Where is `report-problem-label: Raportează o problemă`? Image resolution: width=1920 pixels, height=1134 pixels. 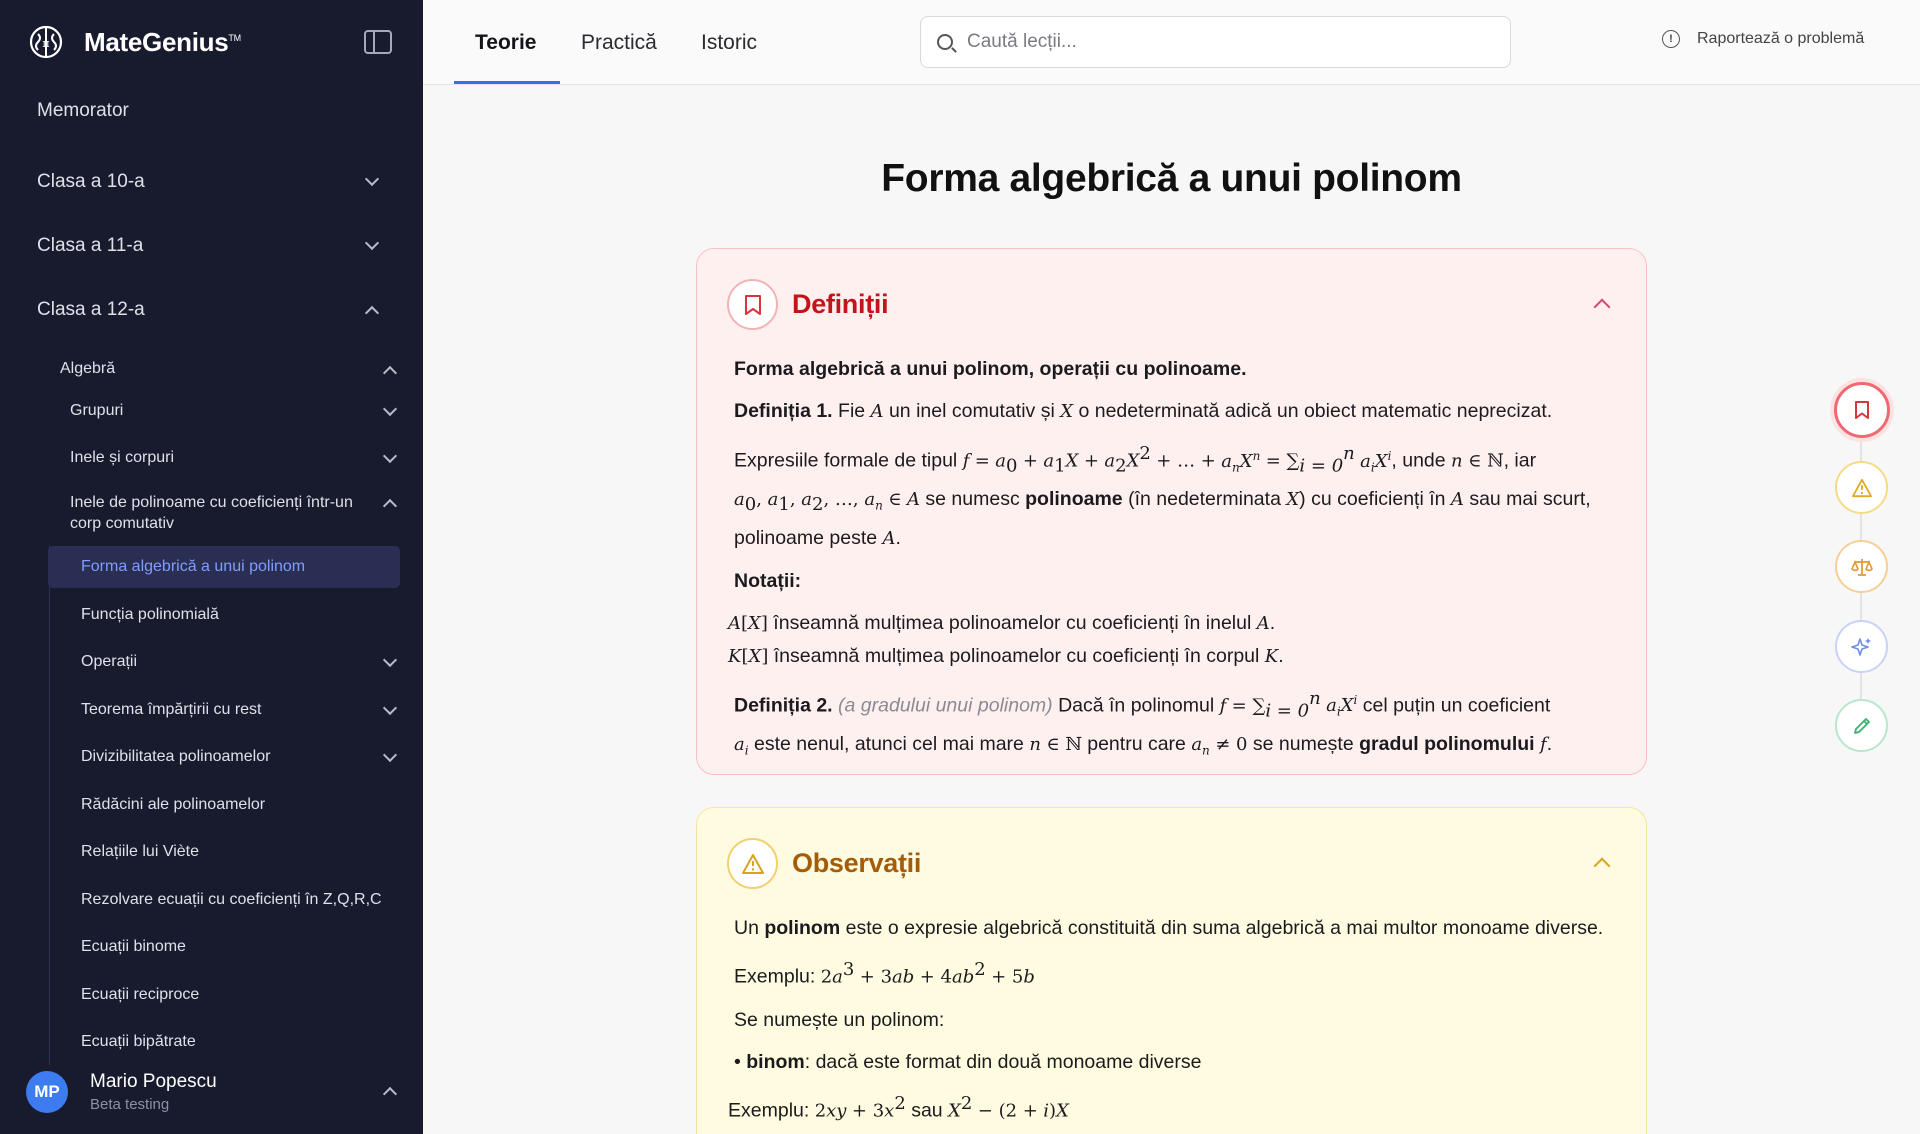
report-problem-label: Raportează o problemă is located at coordinates (1781, 38).